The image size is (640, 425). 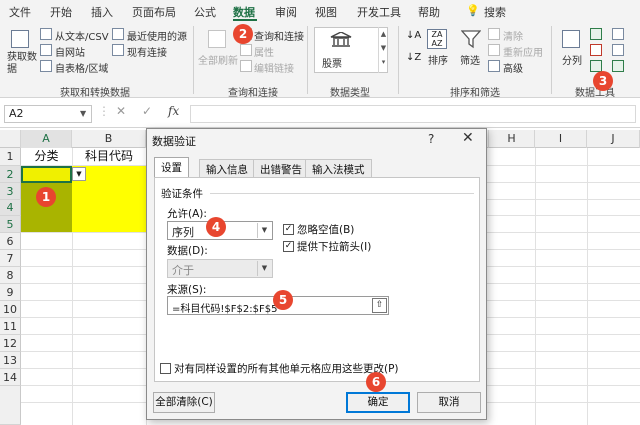 I want to click on refresh-all-icon, so click(x=217, y=39).